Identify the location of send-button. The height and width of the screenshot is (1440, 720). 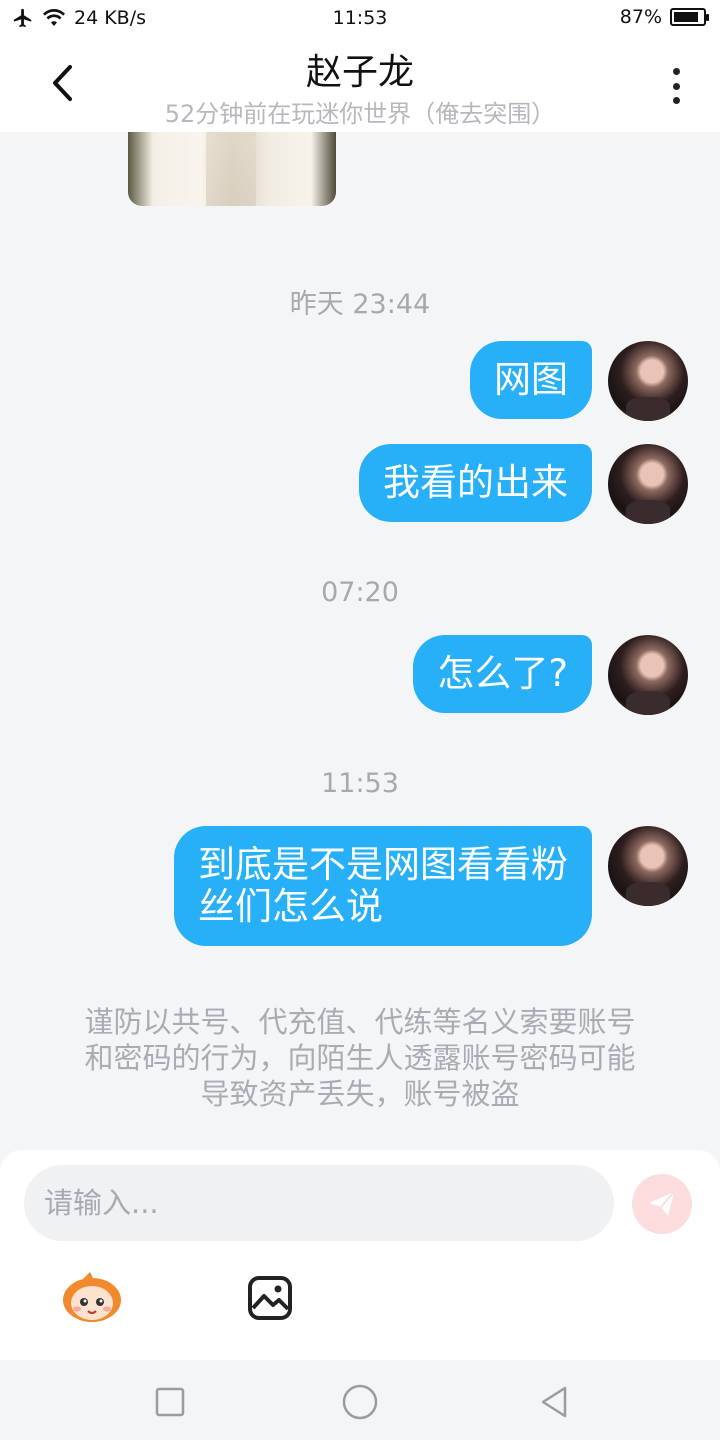
(662, 1204).